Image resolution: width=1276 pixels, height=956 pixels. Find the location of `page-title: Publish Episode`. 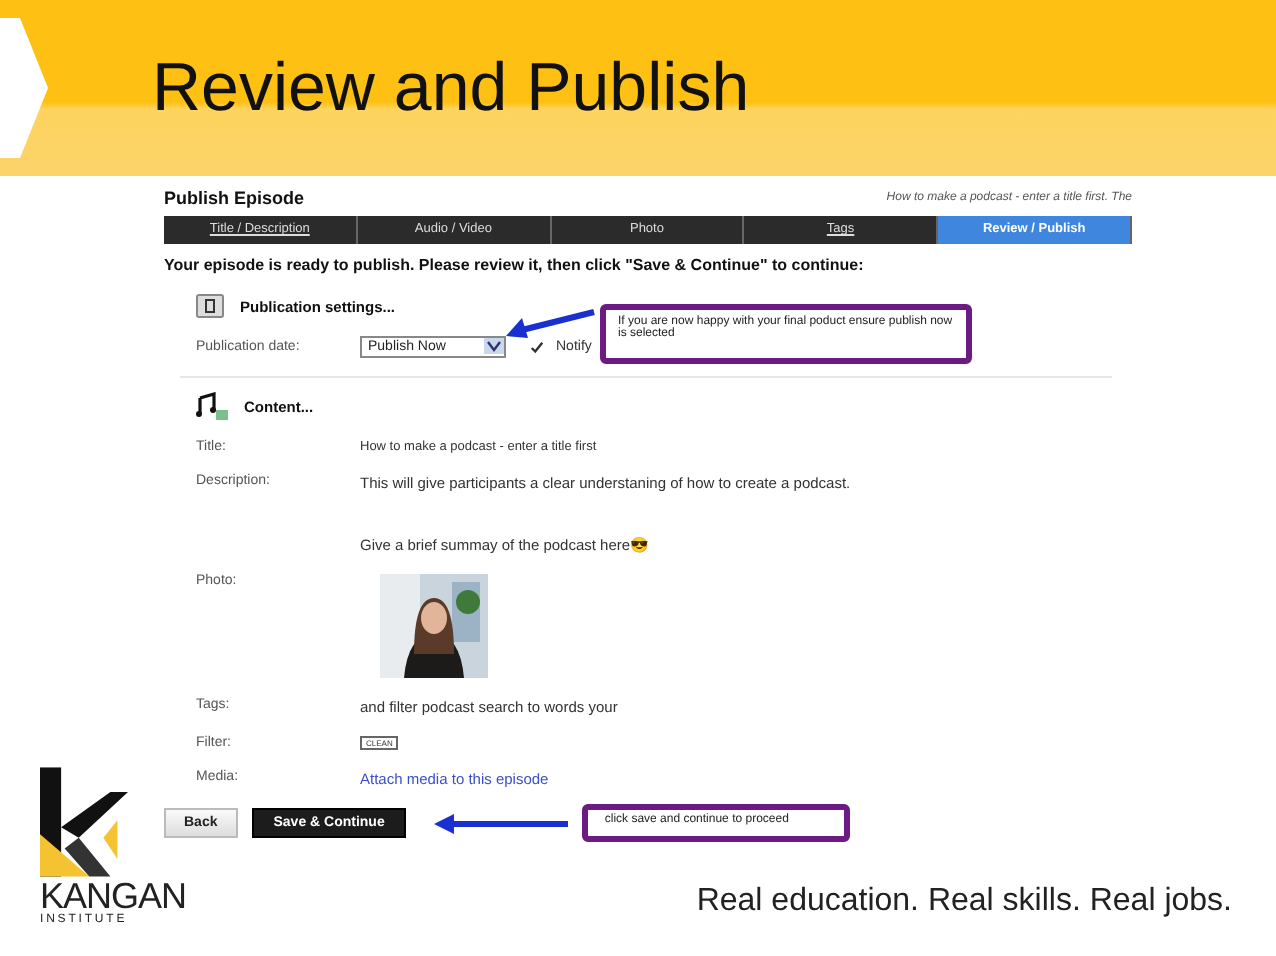

page-title: Publish Episode is located at coordinates (234, 198).